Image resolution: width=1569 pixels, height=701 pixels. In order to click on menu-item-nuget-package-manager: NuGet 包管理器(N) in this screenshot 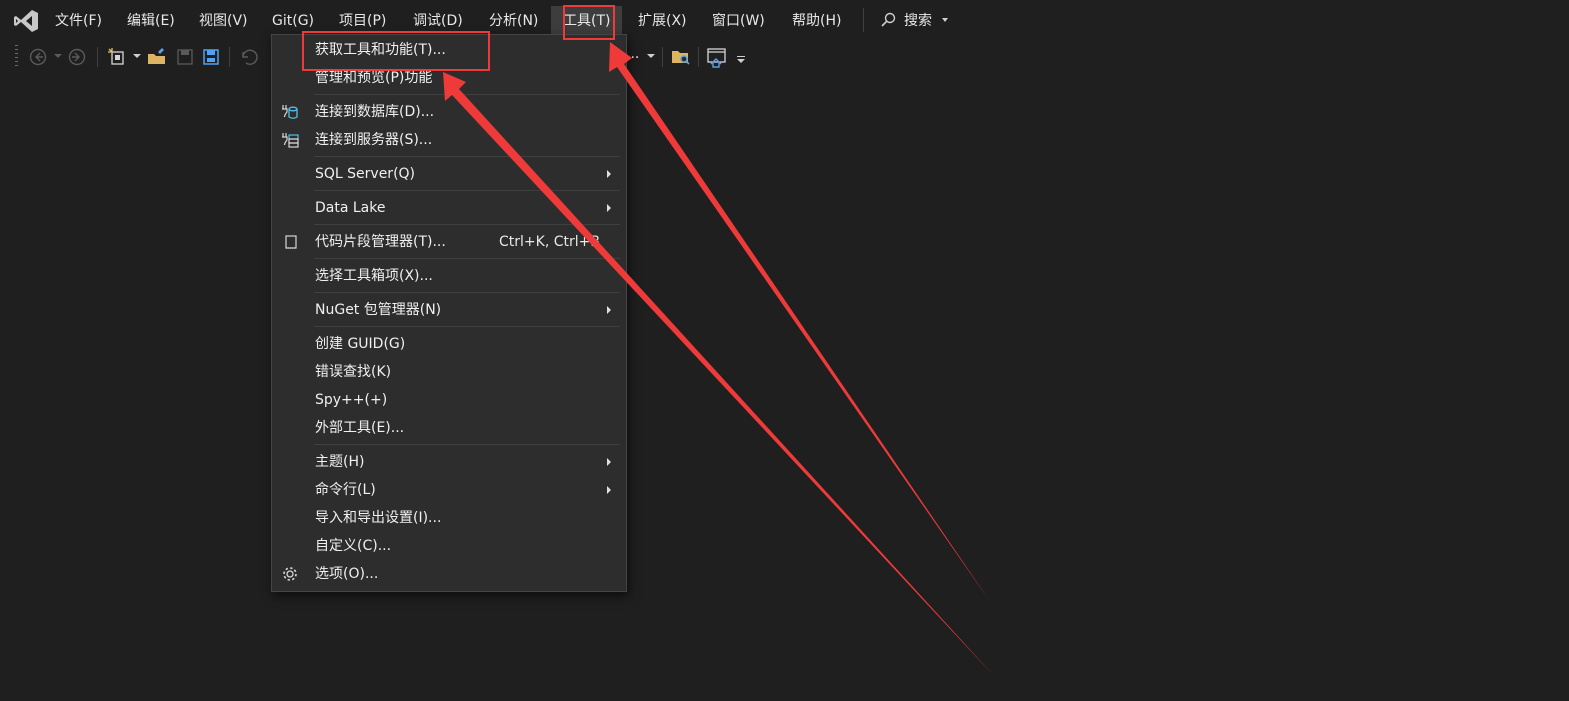, I will do `click(449, 310)`.